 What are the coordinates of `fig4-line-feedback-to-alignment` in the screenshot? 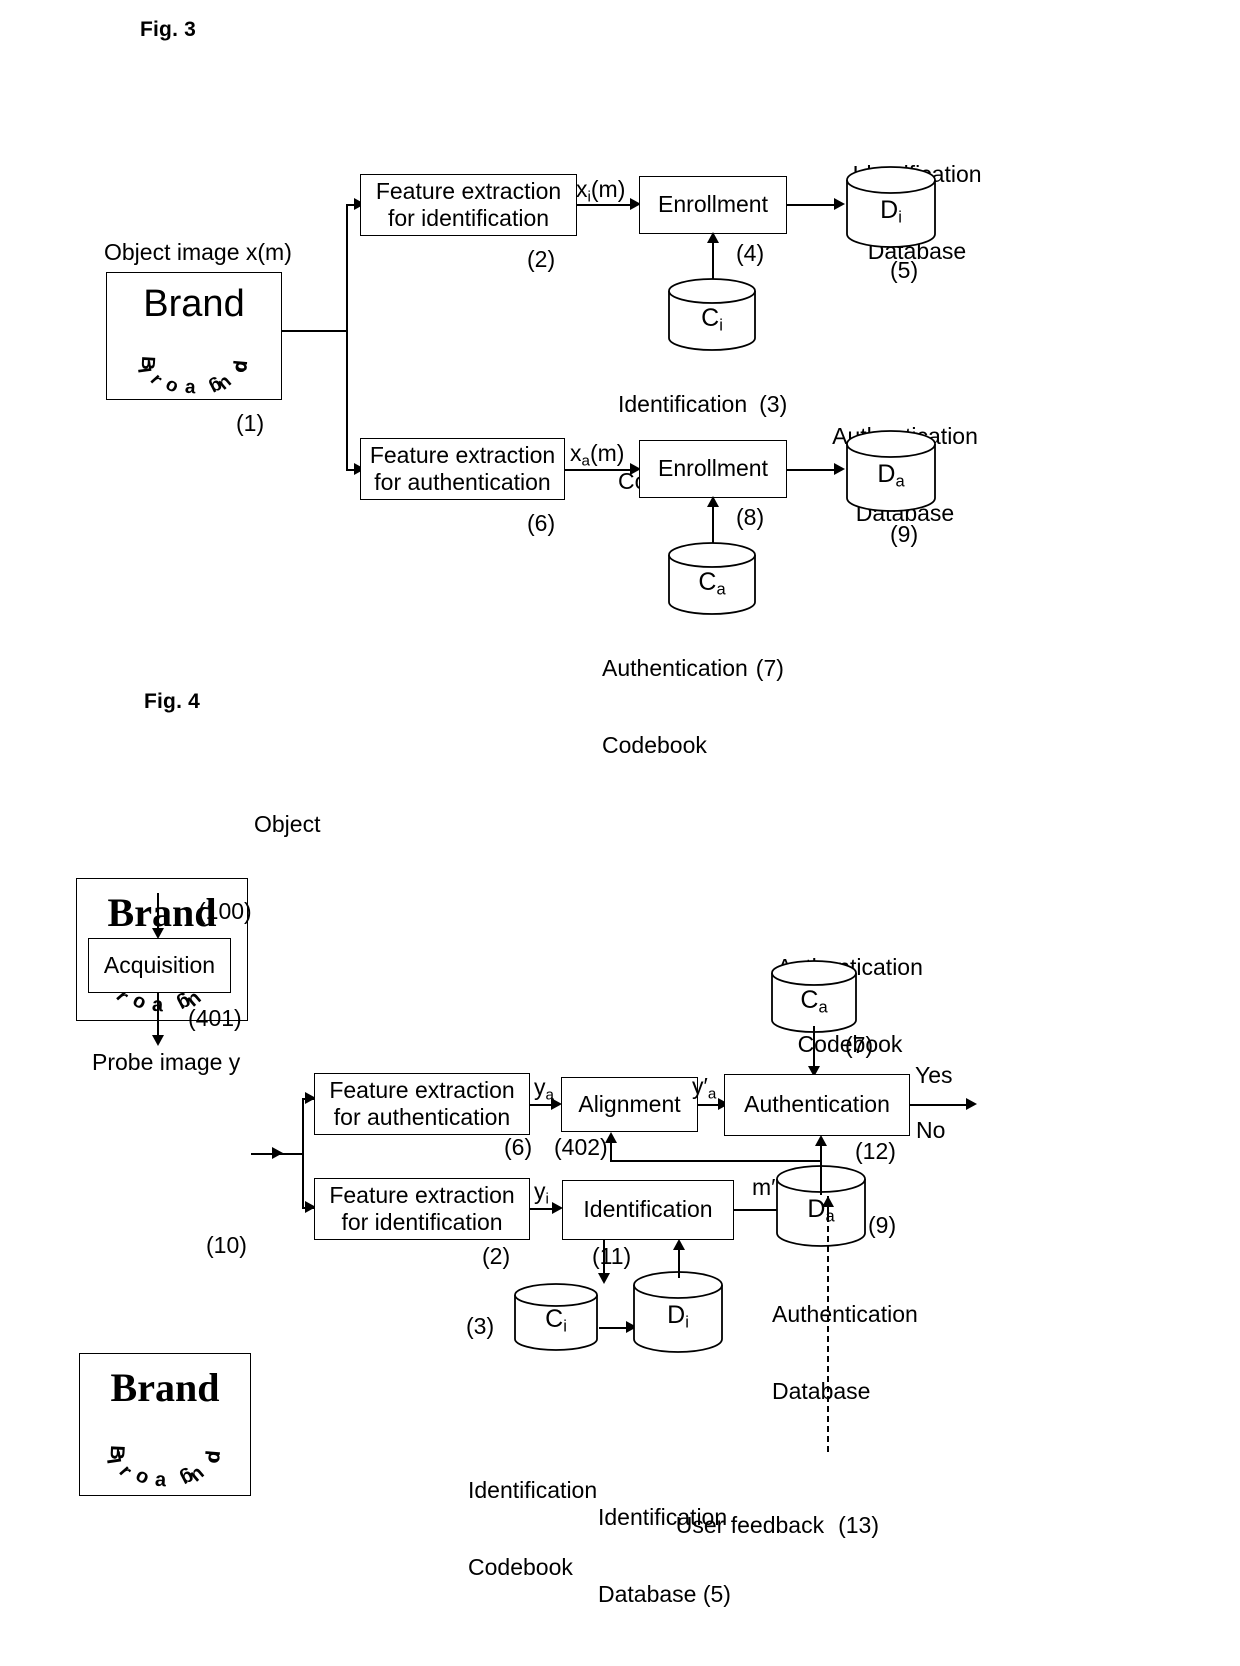 It's located at (716, 1161).